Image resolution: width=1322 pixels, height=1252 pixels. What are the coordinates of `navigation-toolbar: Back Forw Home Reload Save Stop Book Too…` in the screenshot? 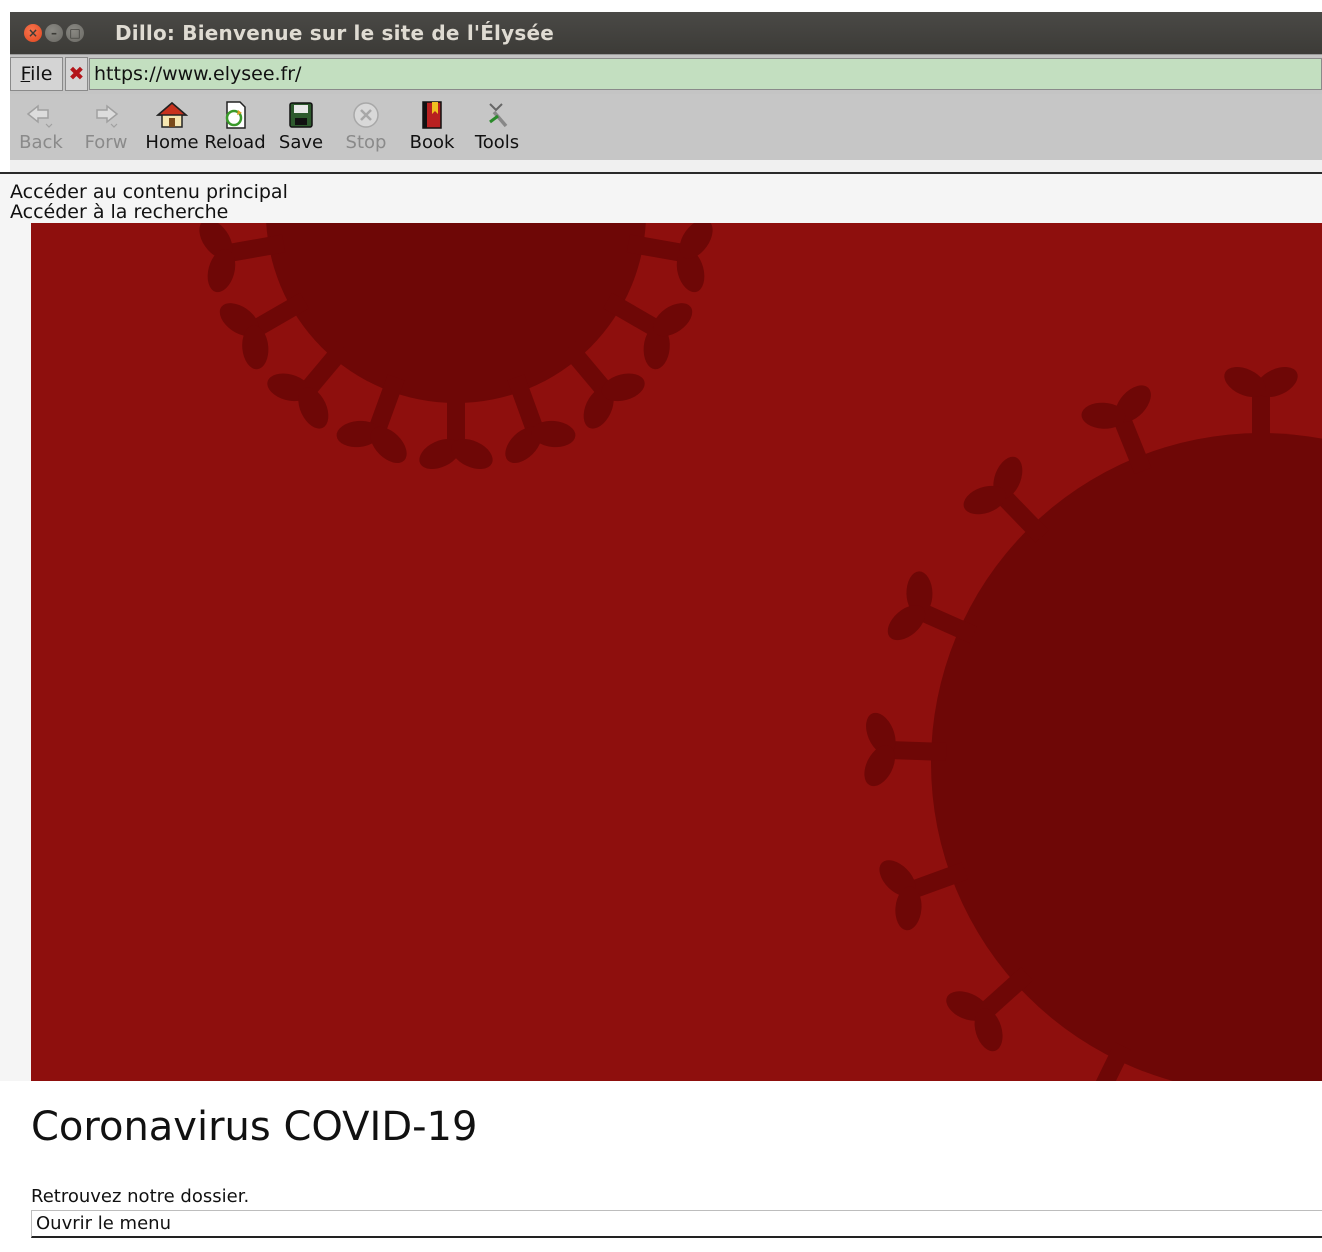 It's located at (666, 127).